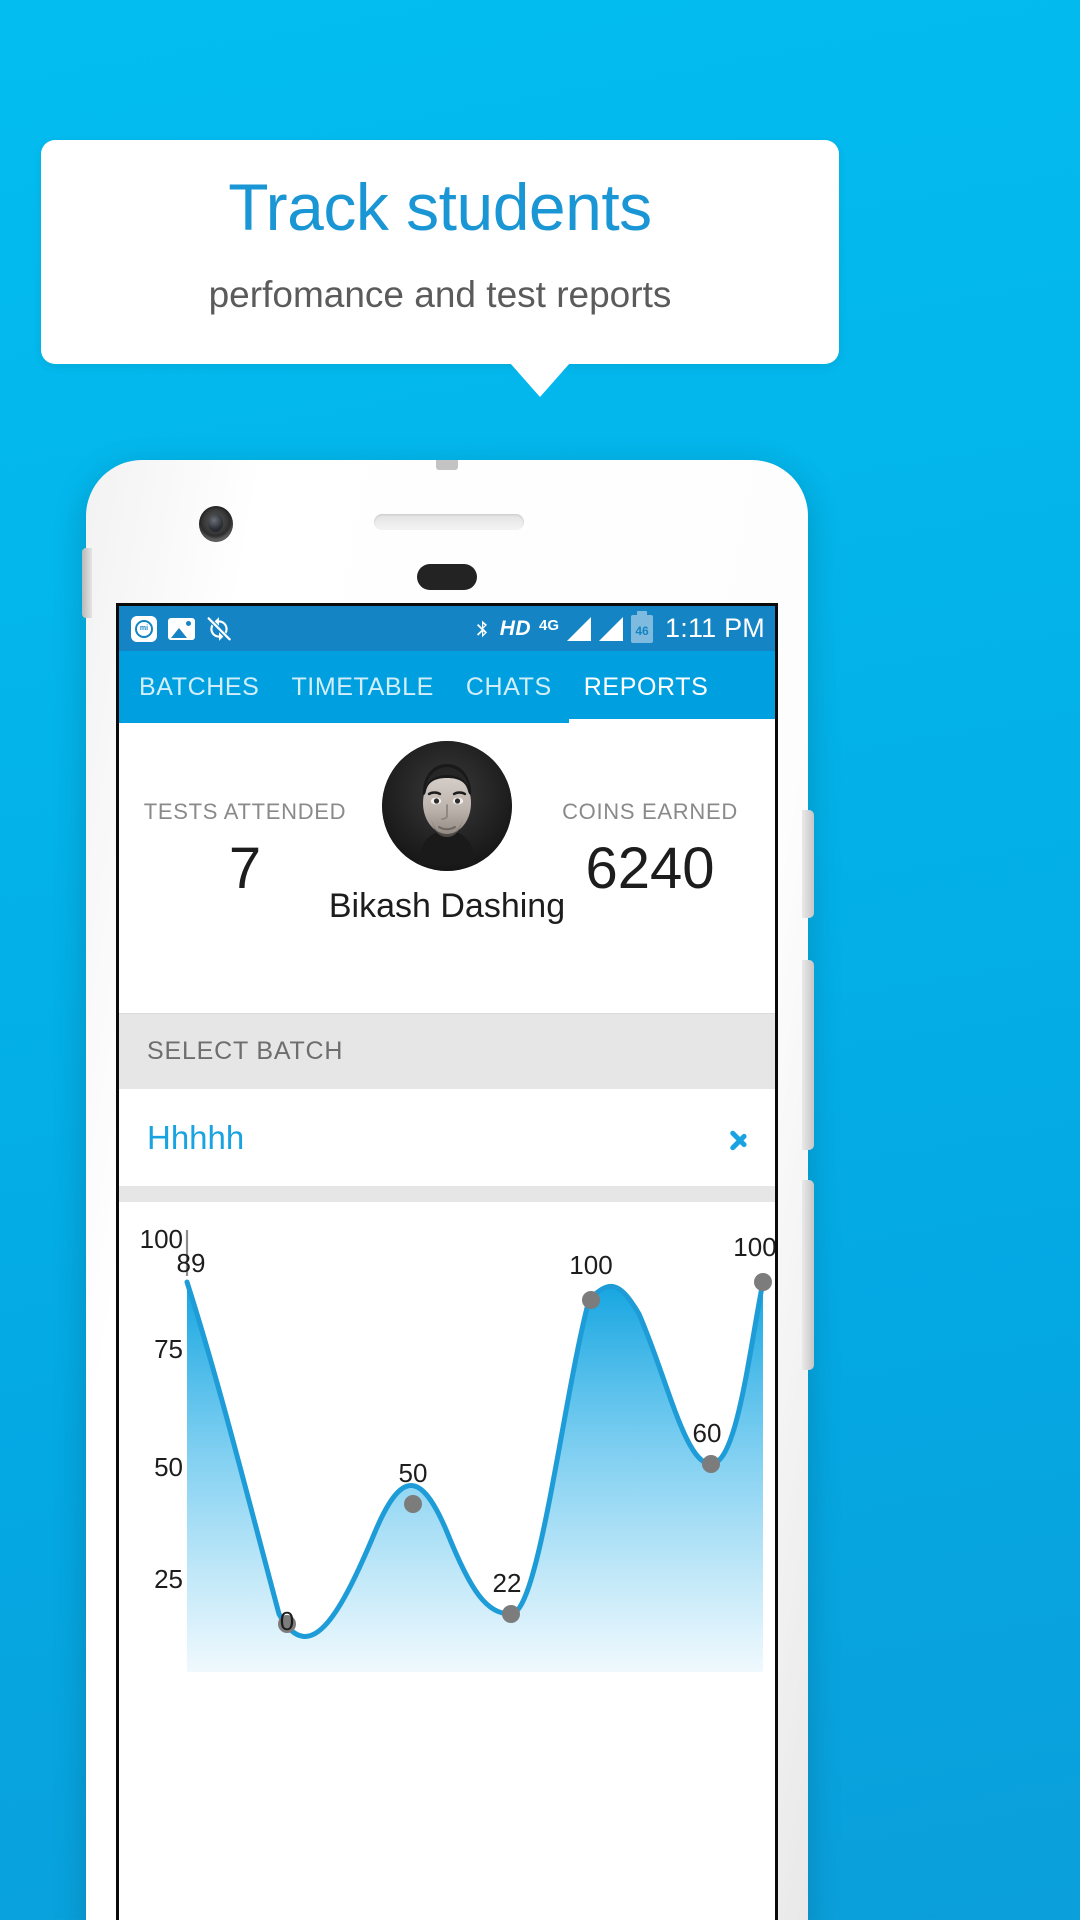  I want to click on chart-label-100-a: 100, so click(591, 1265).